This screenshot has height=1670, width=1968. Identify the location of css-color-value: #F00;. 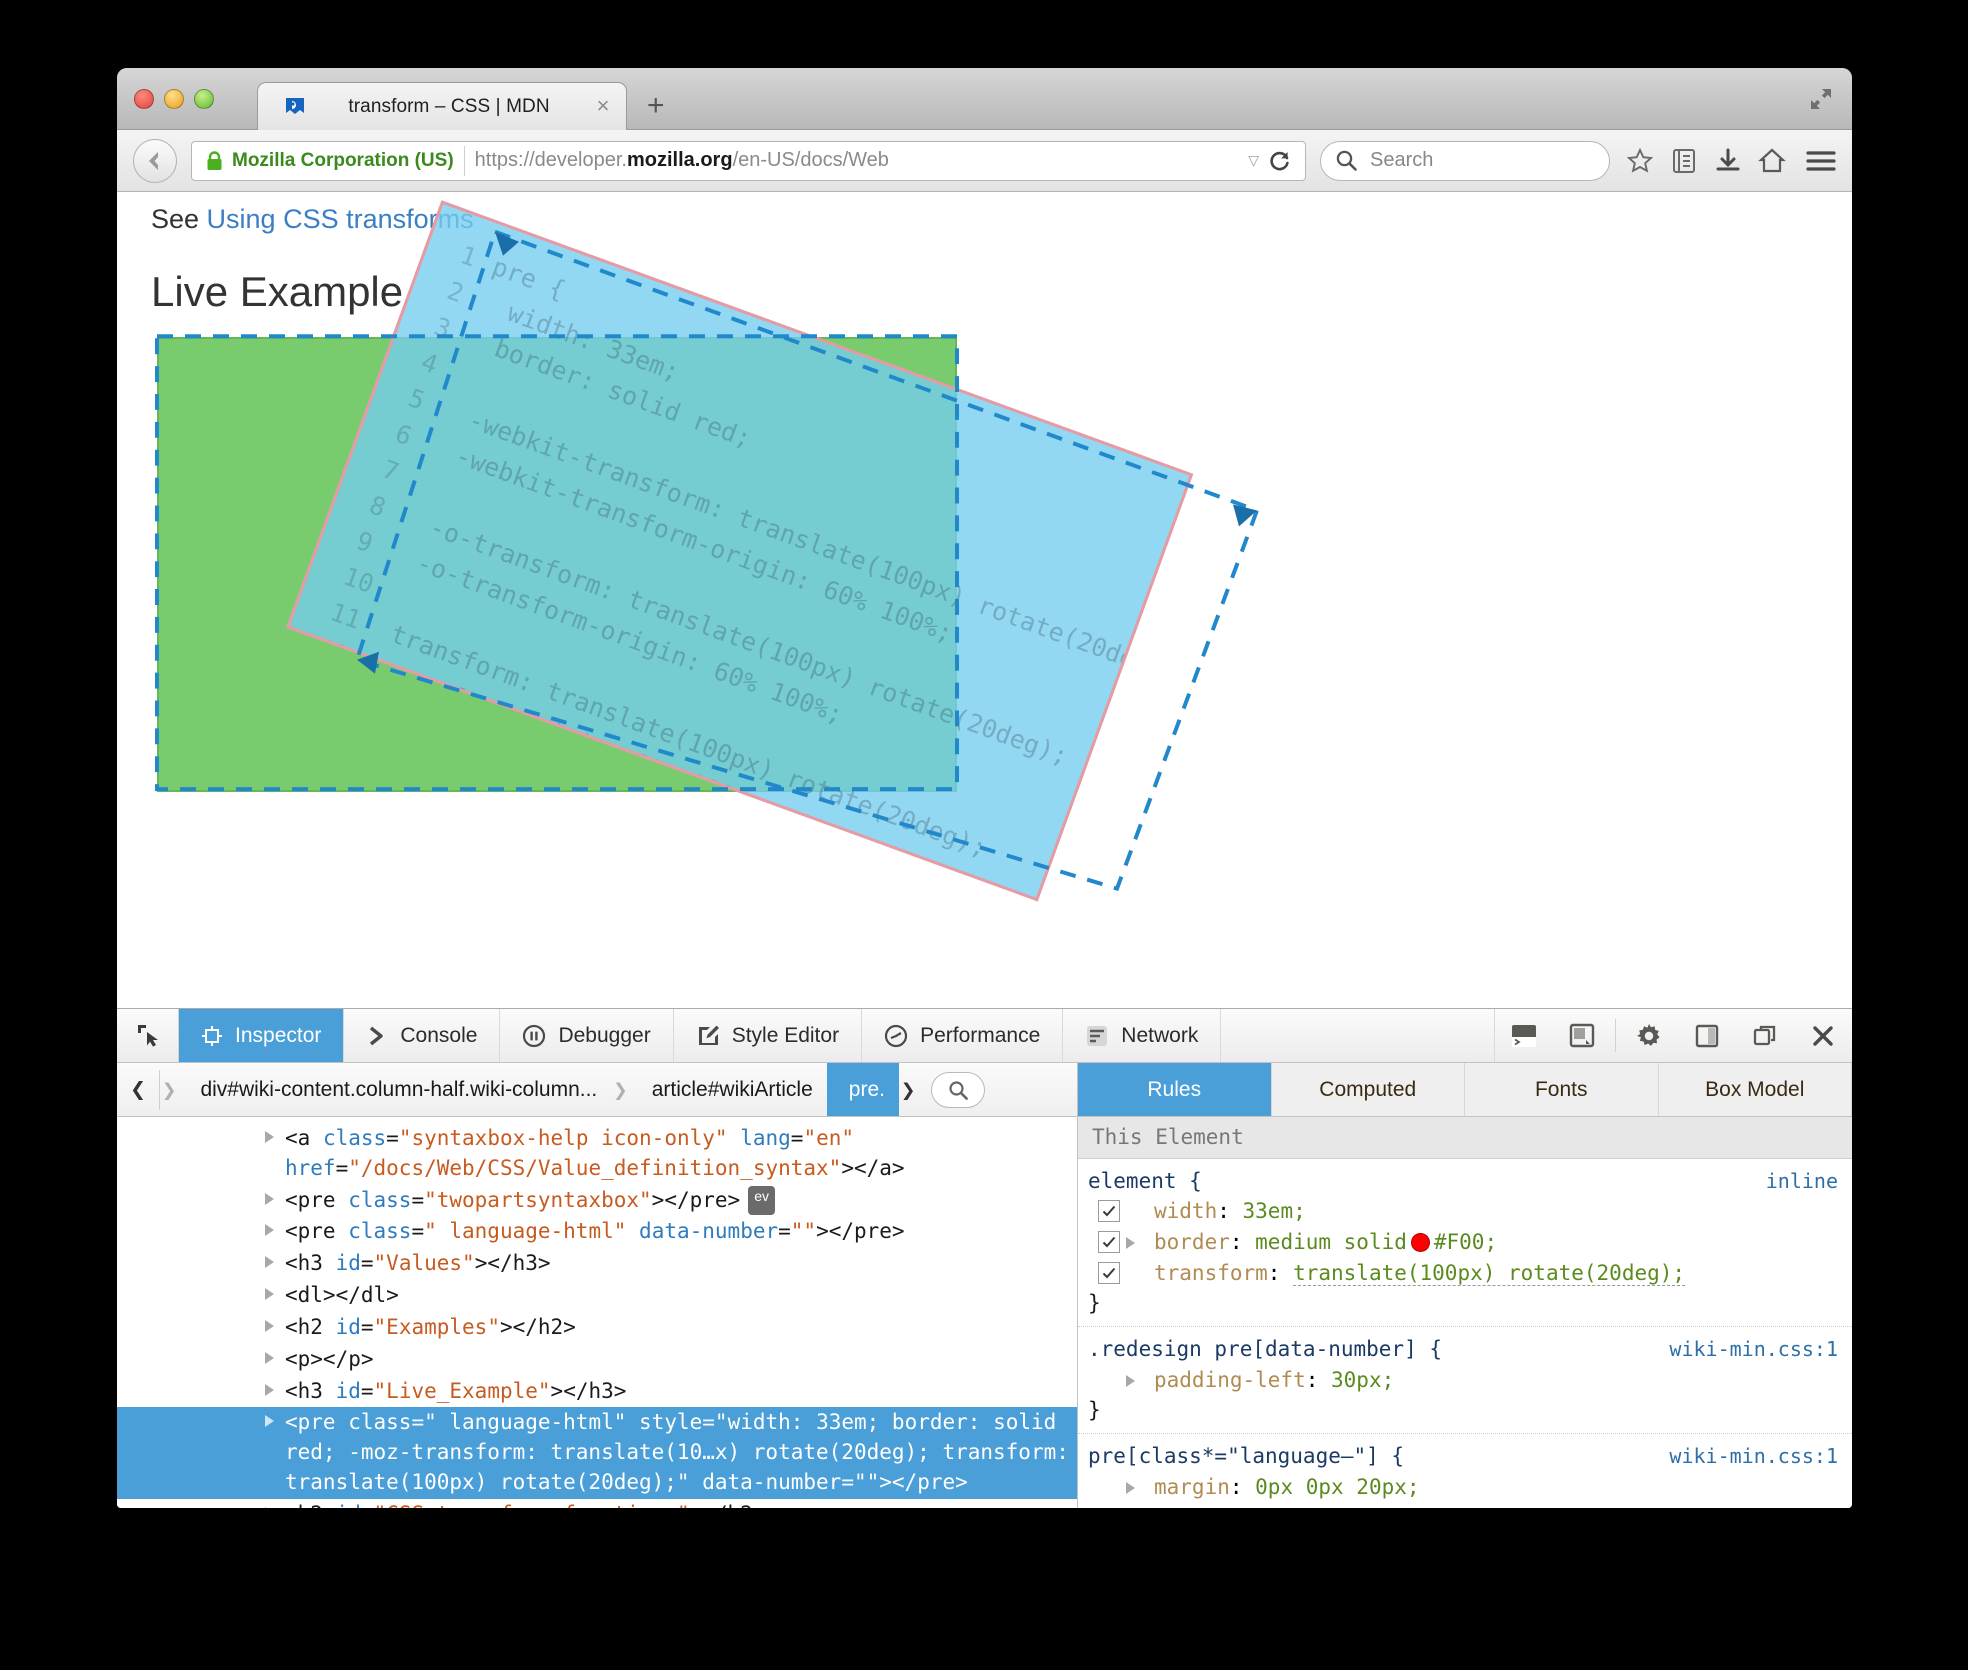
(1465, 1242).